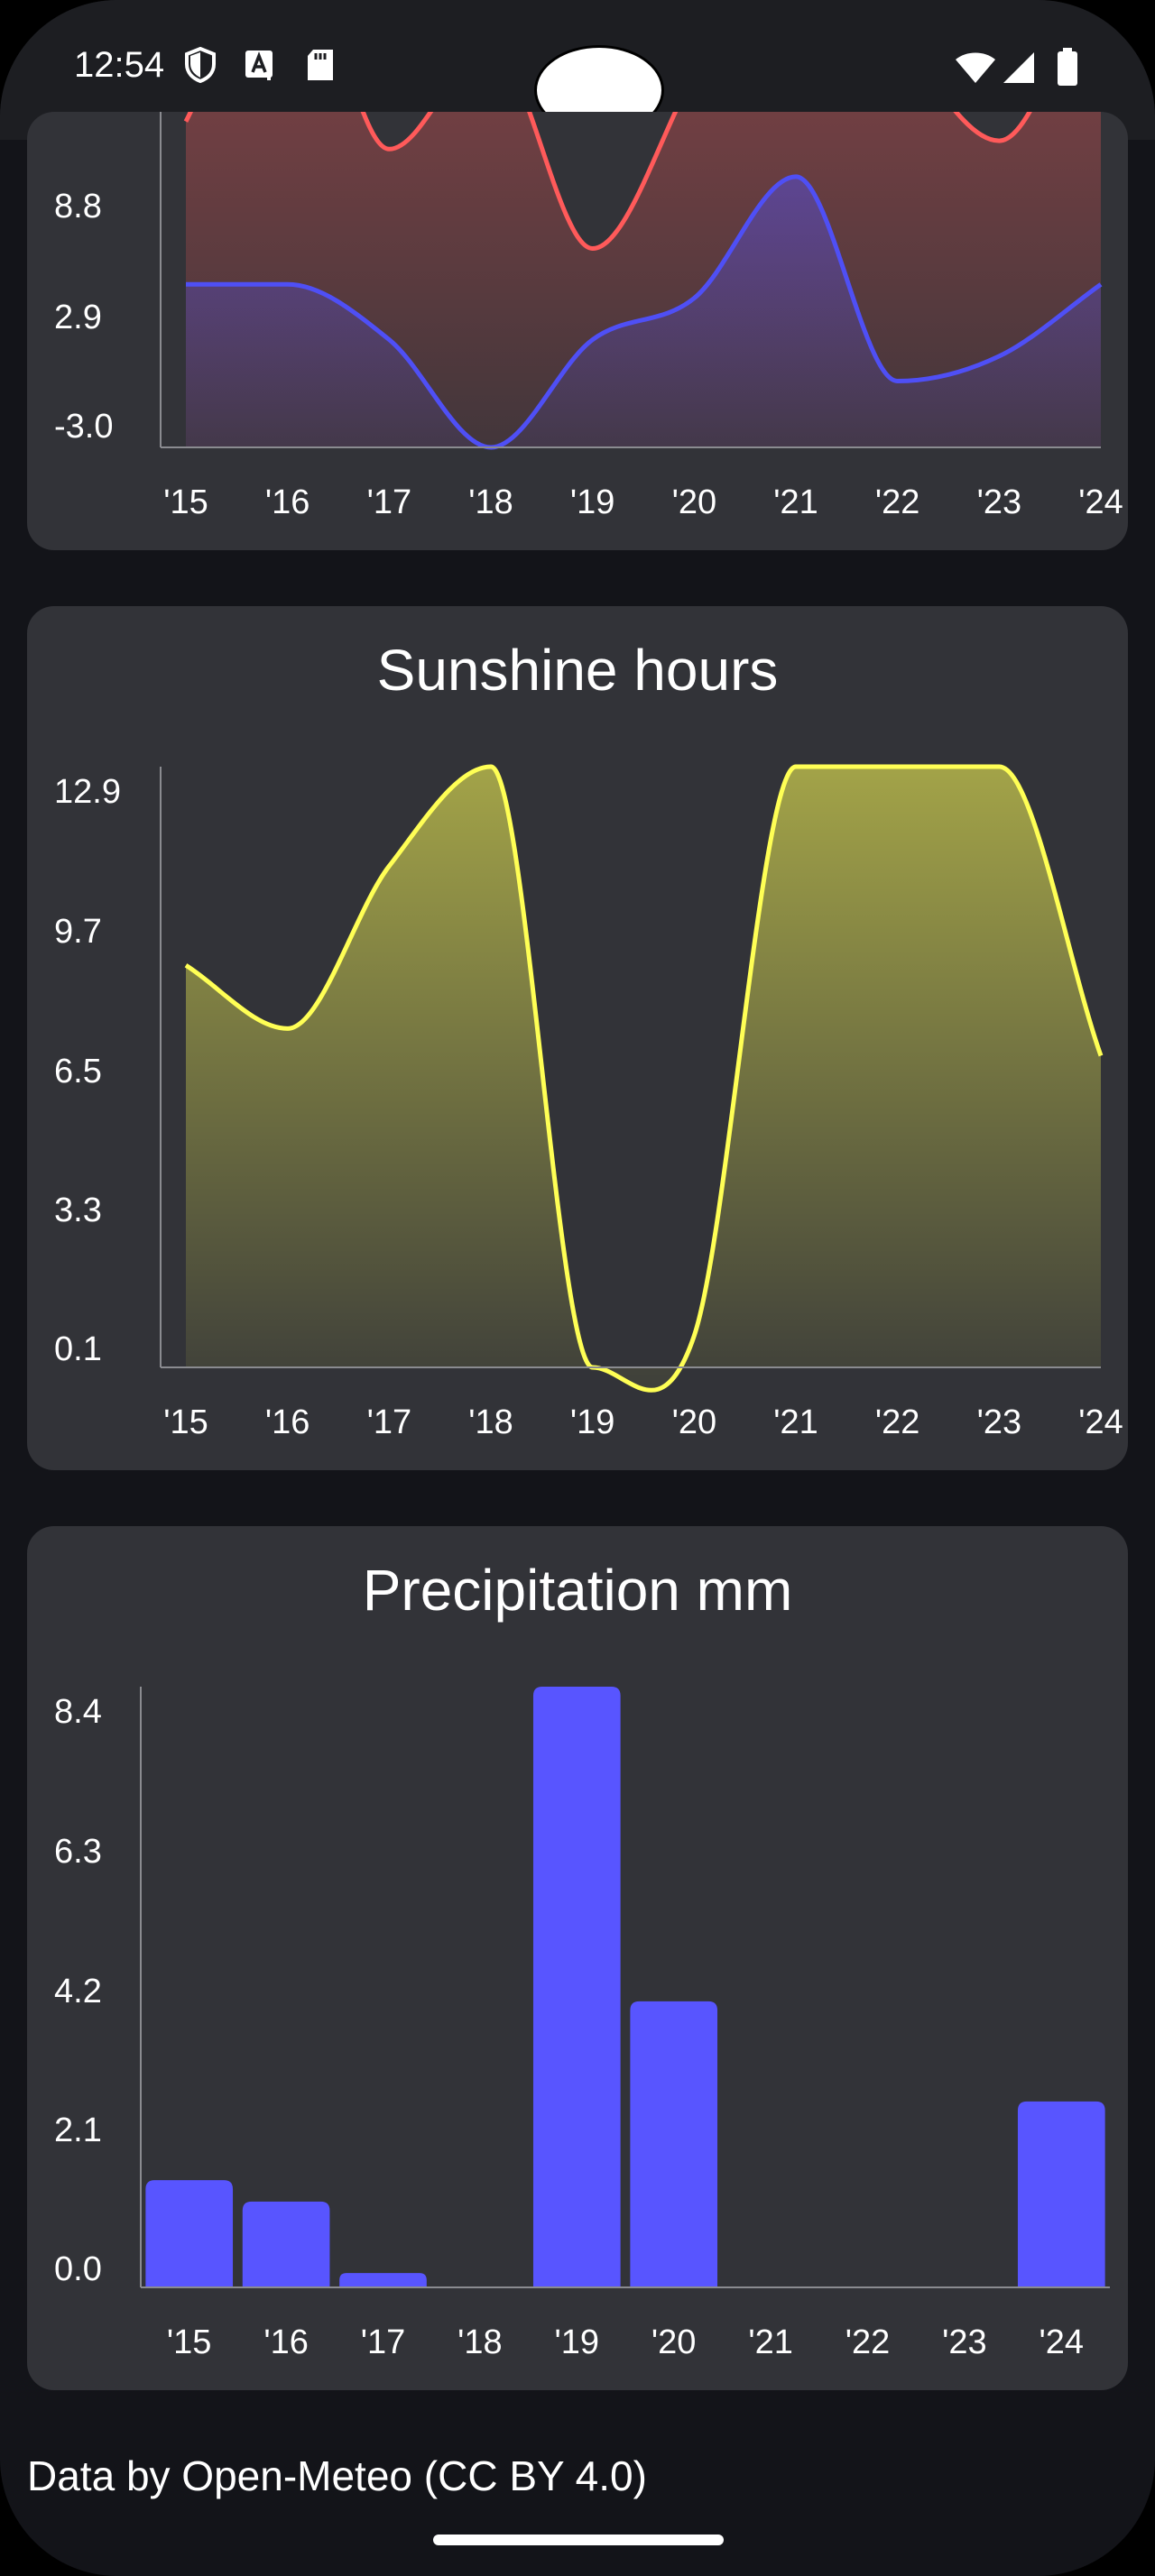 This screenshot has height=2576, width=1155. I want to click on y-tick-label: 2.9, so click(78, 317).